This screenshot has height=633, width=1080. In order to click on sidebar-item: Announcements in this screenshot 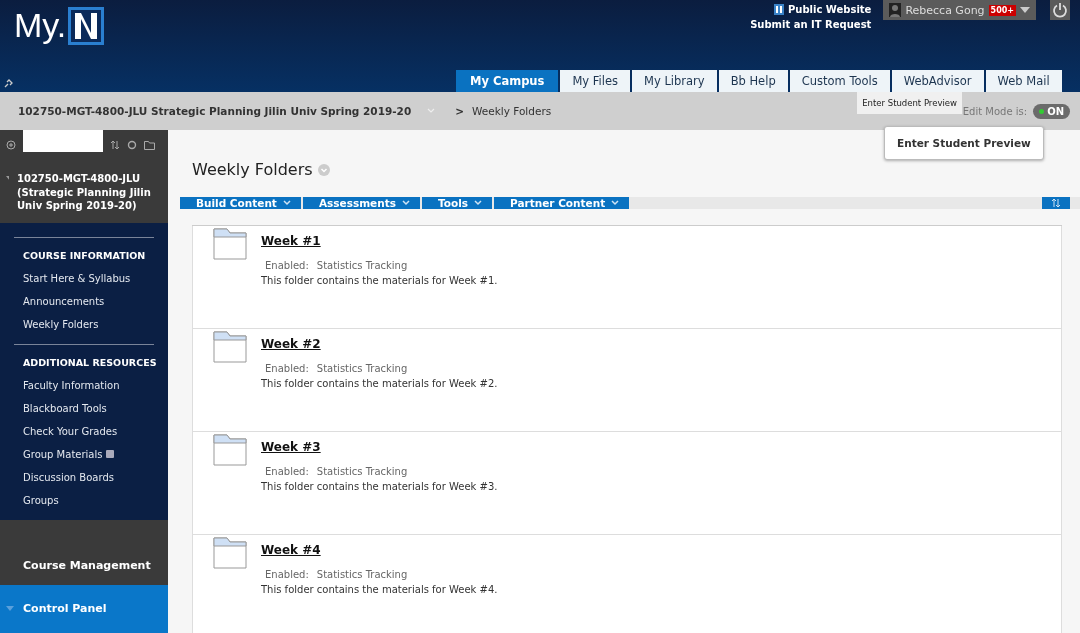, I will do `click(88, 301)`.